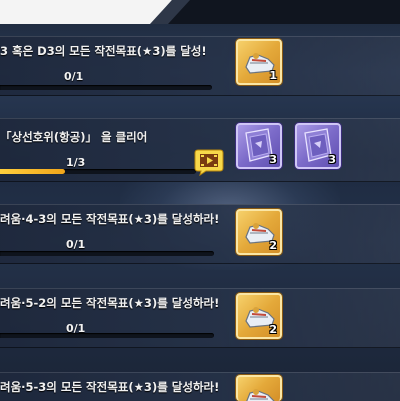 This screenshot has height=401, width=400. I want to click on mission-row: 3 혹은 D3의 모든 작전목표(★3)를 달성! 0/1 1, so click(200, 66).